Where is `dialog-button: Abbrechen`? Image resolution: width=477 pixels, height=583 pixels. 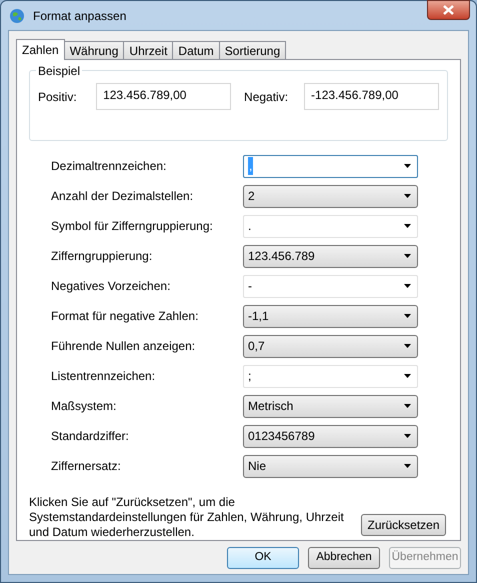 dialog-button: Abbrechen is located at coordinates (344, 558).